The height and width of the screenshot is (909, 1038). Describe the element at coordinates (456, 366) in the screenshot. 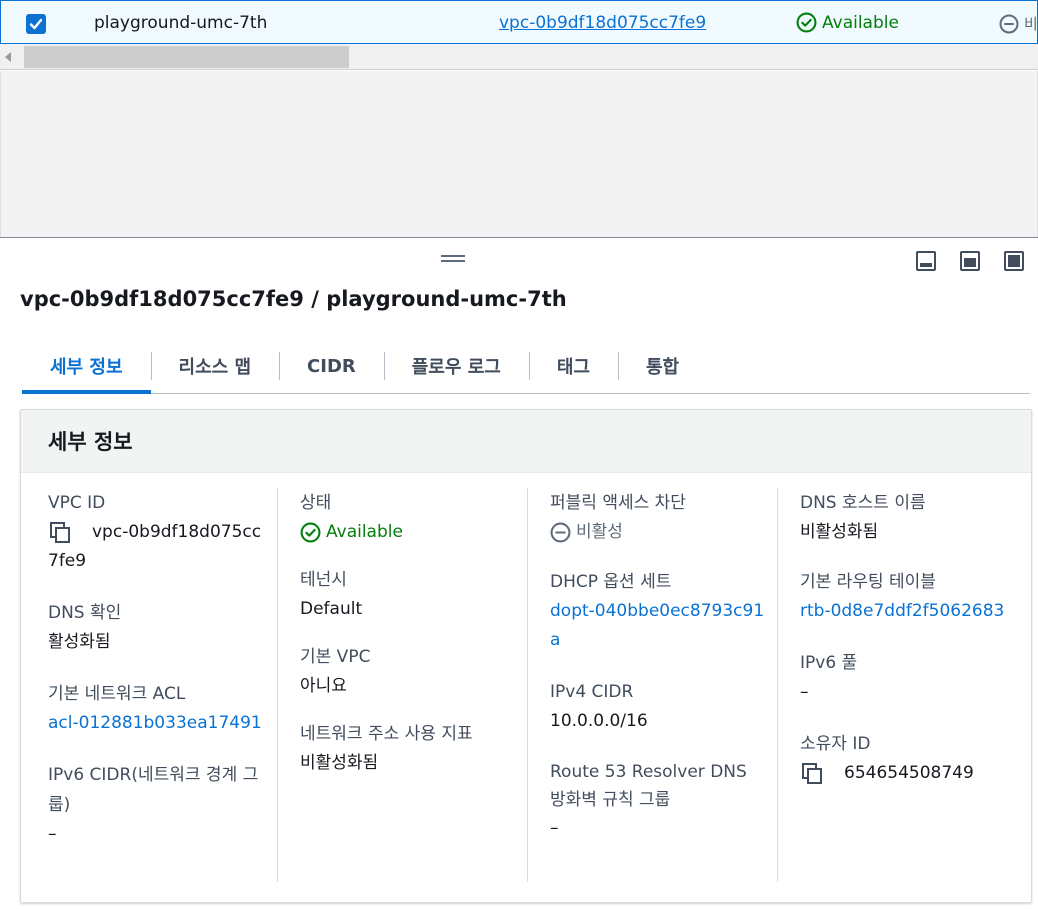

I see `tab-flow-logs: 플로우 로그` at that location.